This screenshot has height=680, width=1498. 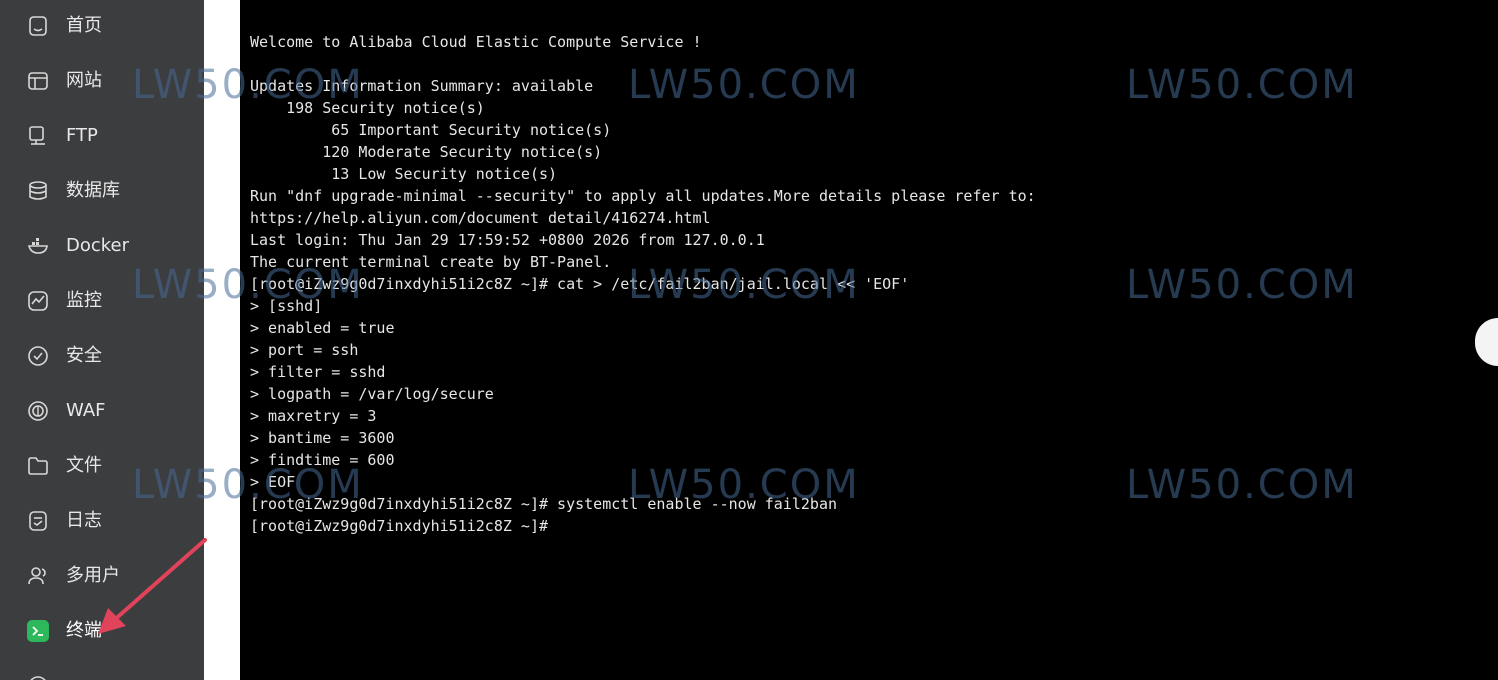 I want to click on waf-icon, so click(x=38, y=411).